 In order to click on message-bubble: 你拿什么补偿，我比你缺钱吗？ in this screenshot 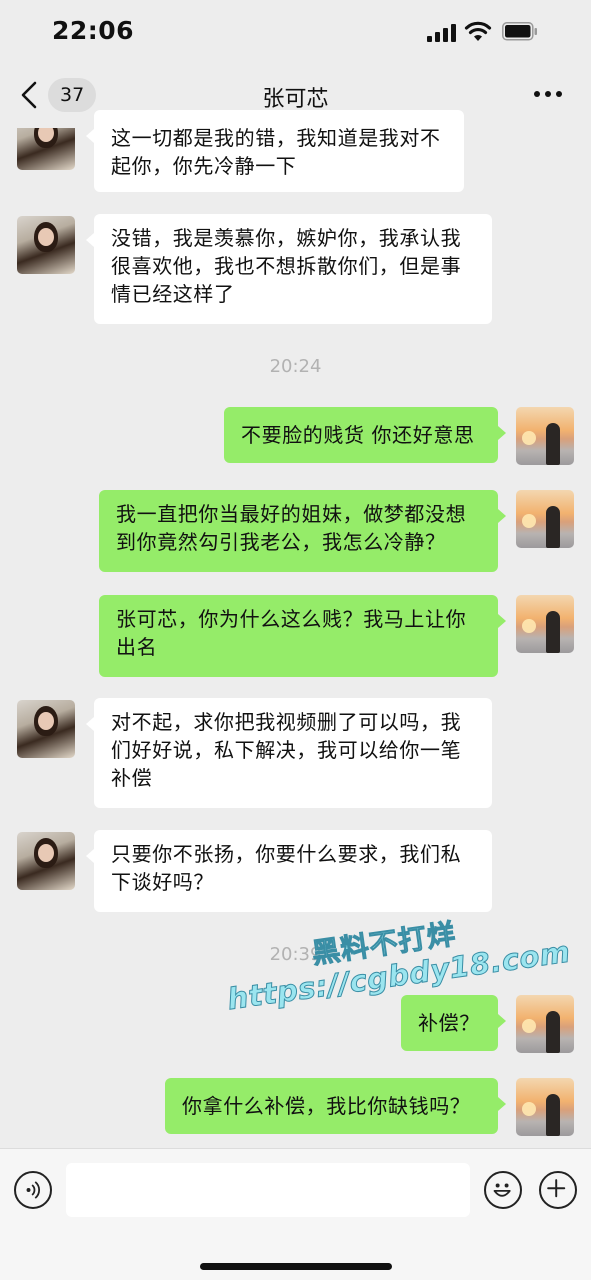, I will do `click(335, 1106)`.